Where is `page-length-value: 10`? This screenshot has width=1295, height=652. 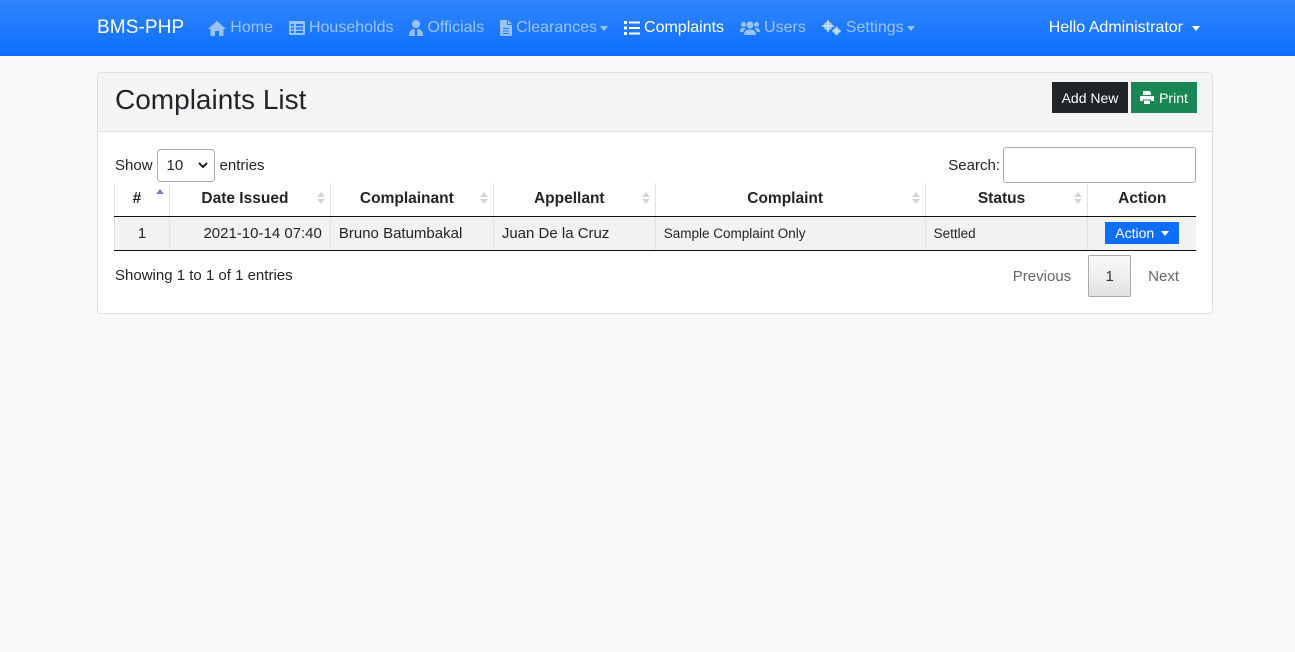
page-length-value: 10 is located at coordinates (175, 165).